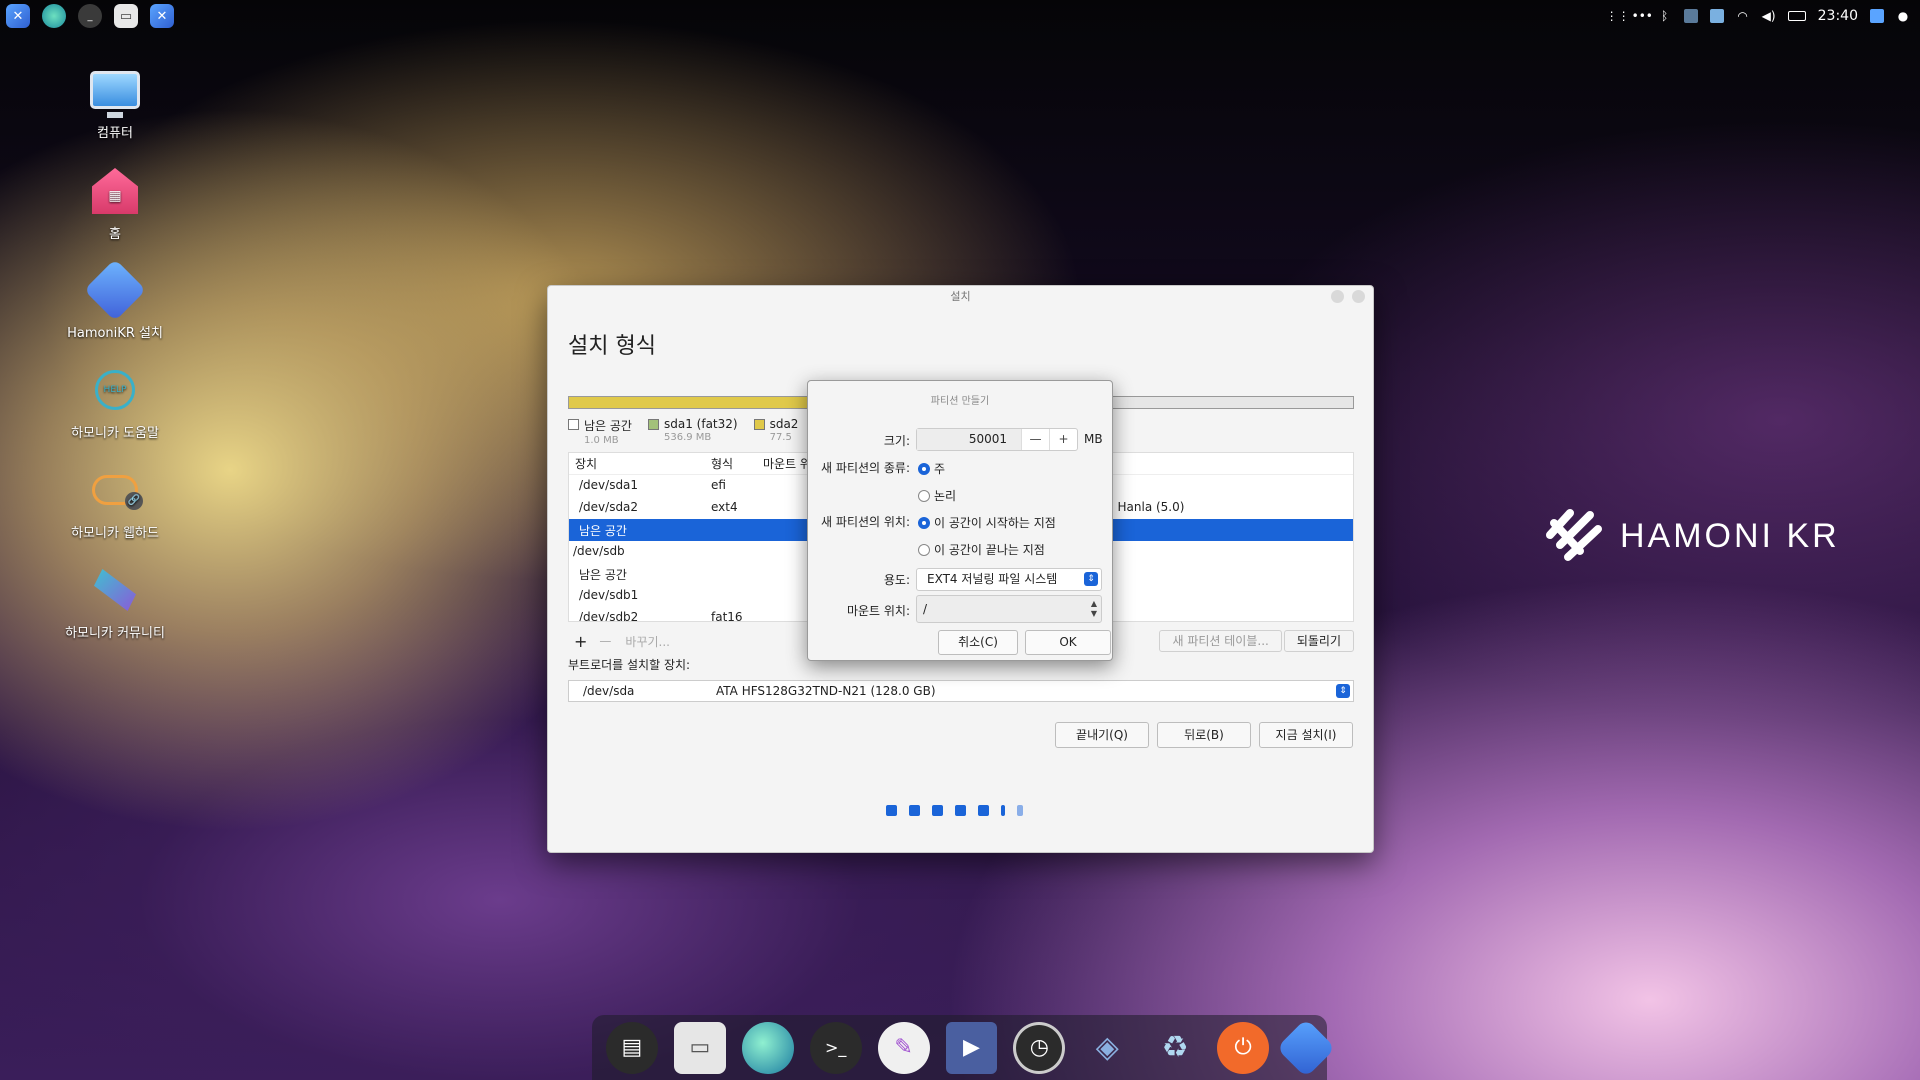 The image size is (1920, 1080). Describe the element at coordinates (1838, 16) in the screenshot. I see `clock: 23:40` at that location.